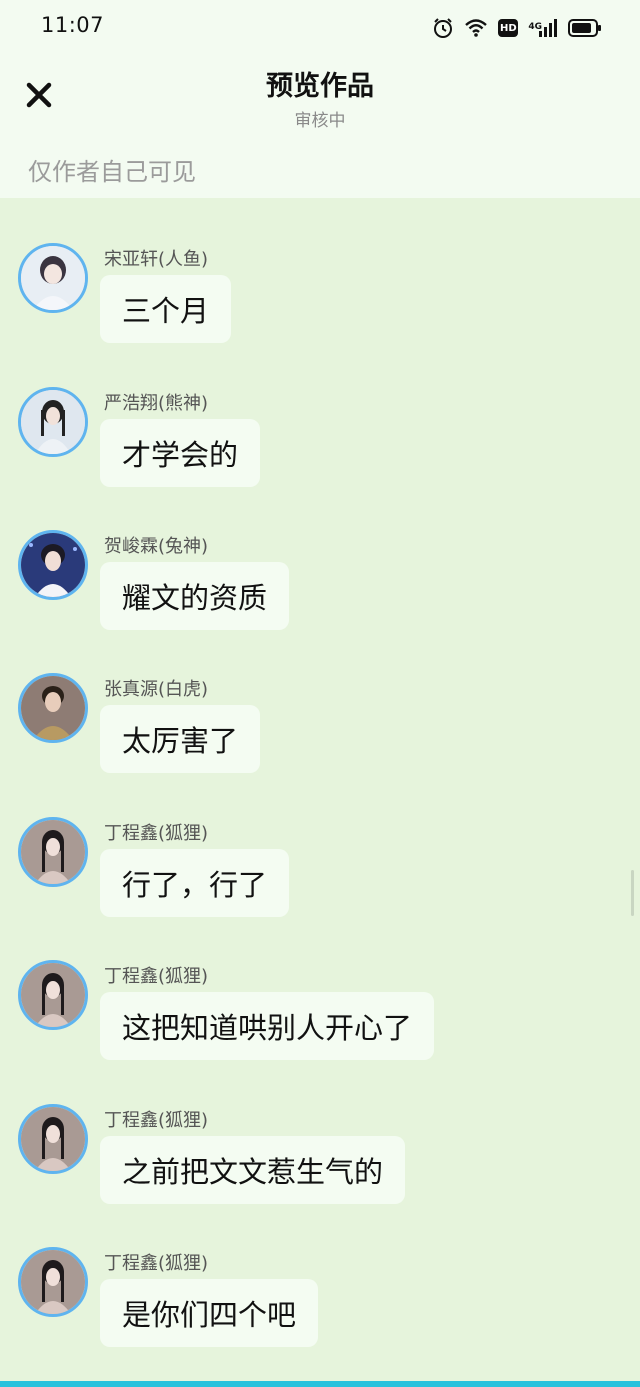  I want to click on status-icons: HD 4G, so click(517, 28).